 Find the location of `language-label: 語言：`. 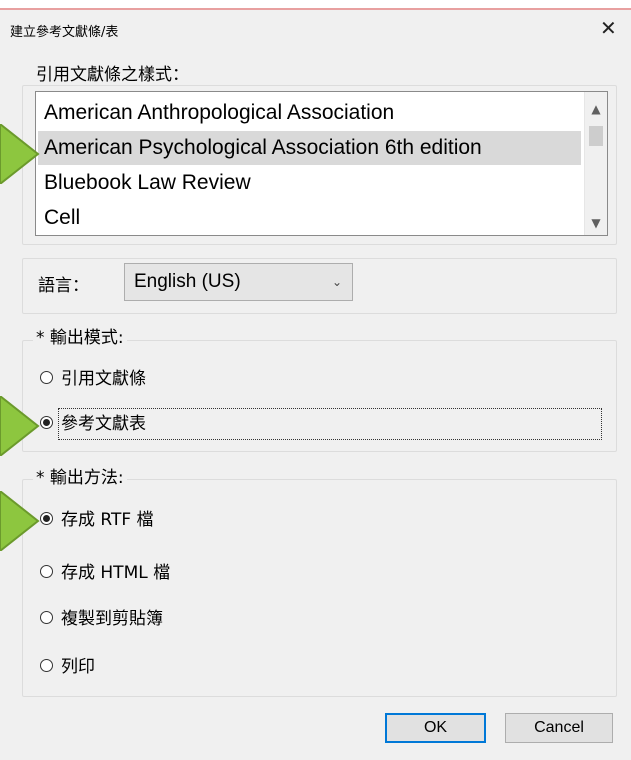

language-label: 語言： is located at coordinates (63, 286).